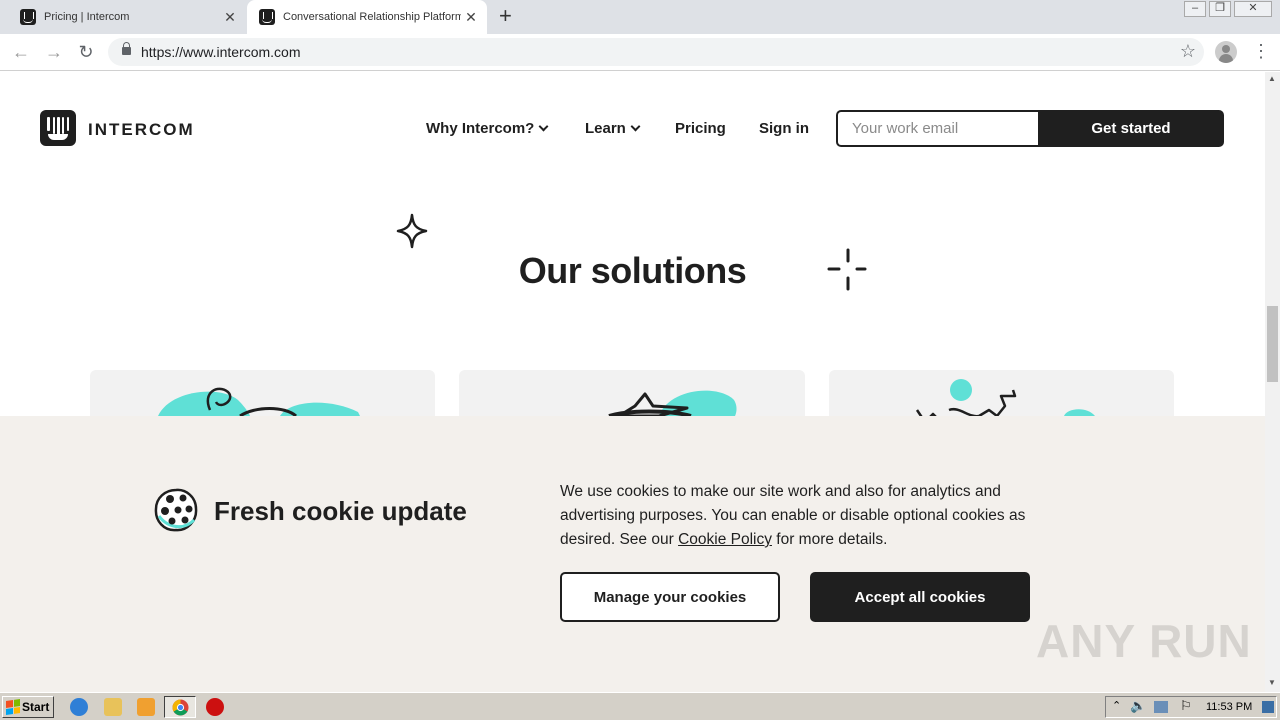 This screenshot has width=1280, height=720. I want to click on browser-toolbar: ← → ↻ https://www.intercom.com ☆, so click(640, 52).